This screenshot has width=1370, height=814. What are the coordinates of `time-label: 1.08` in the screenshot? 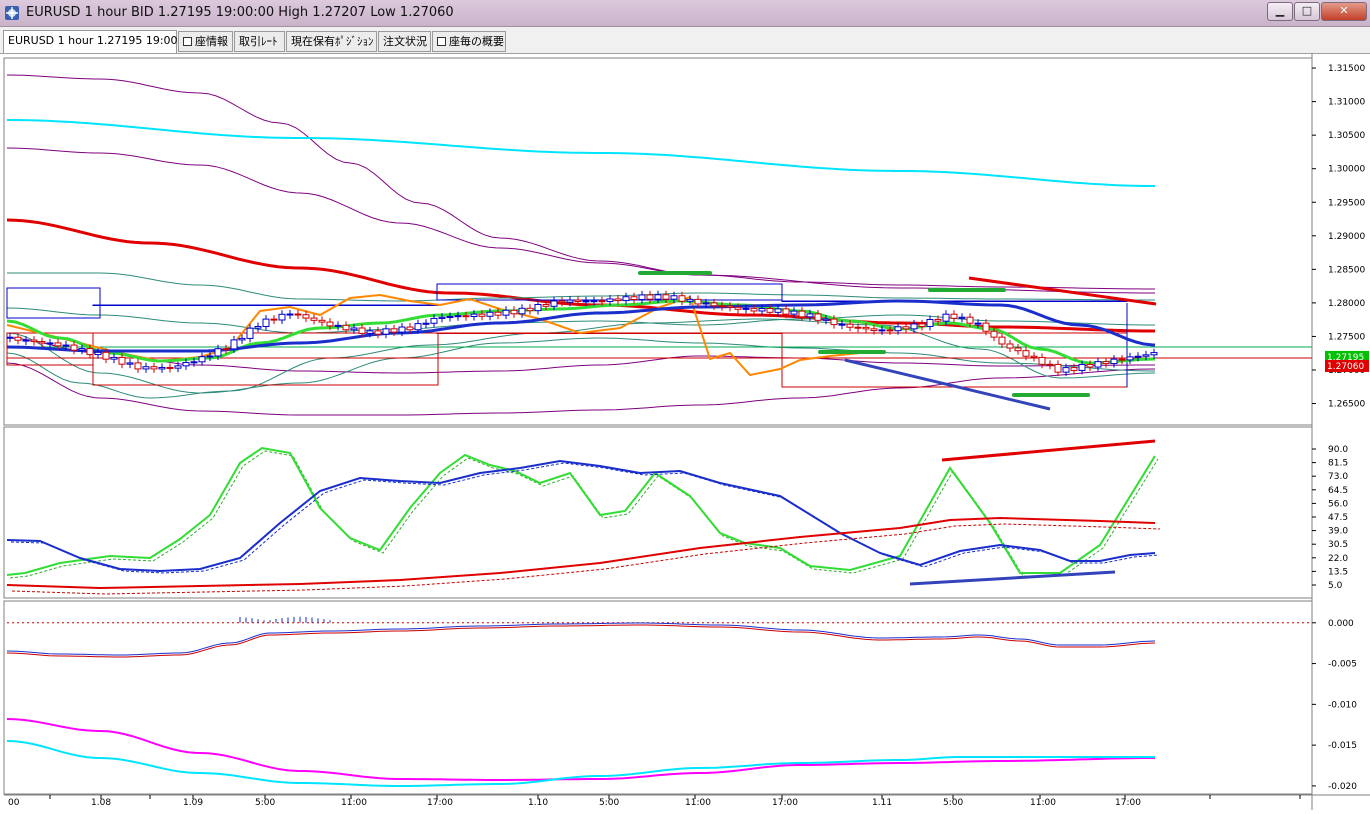 It's located at (101, 803).